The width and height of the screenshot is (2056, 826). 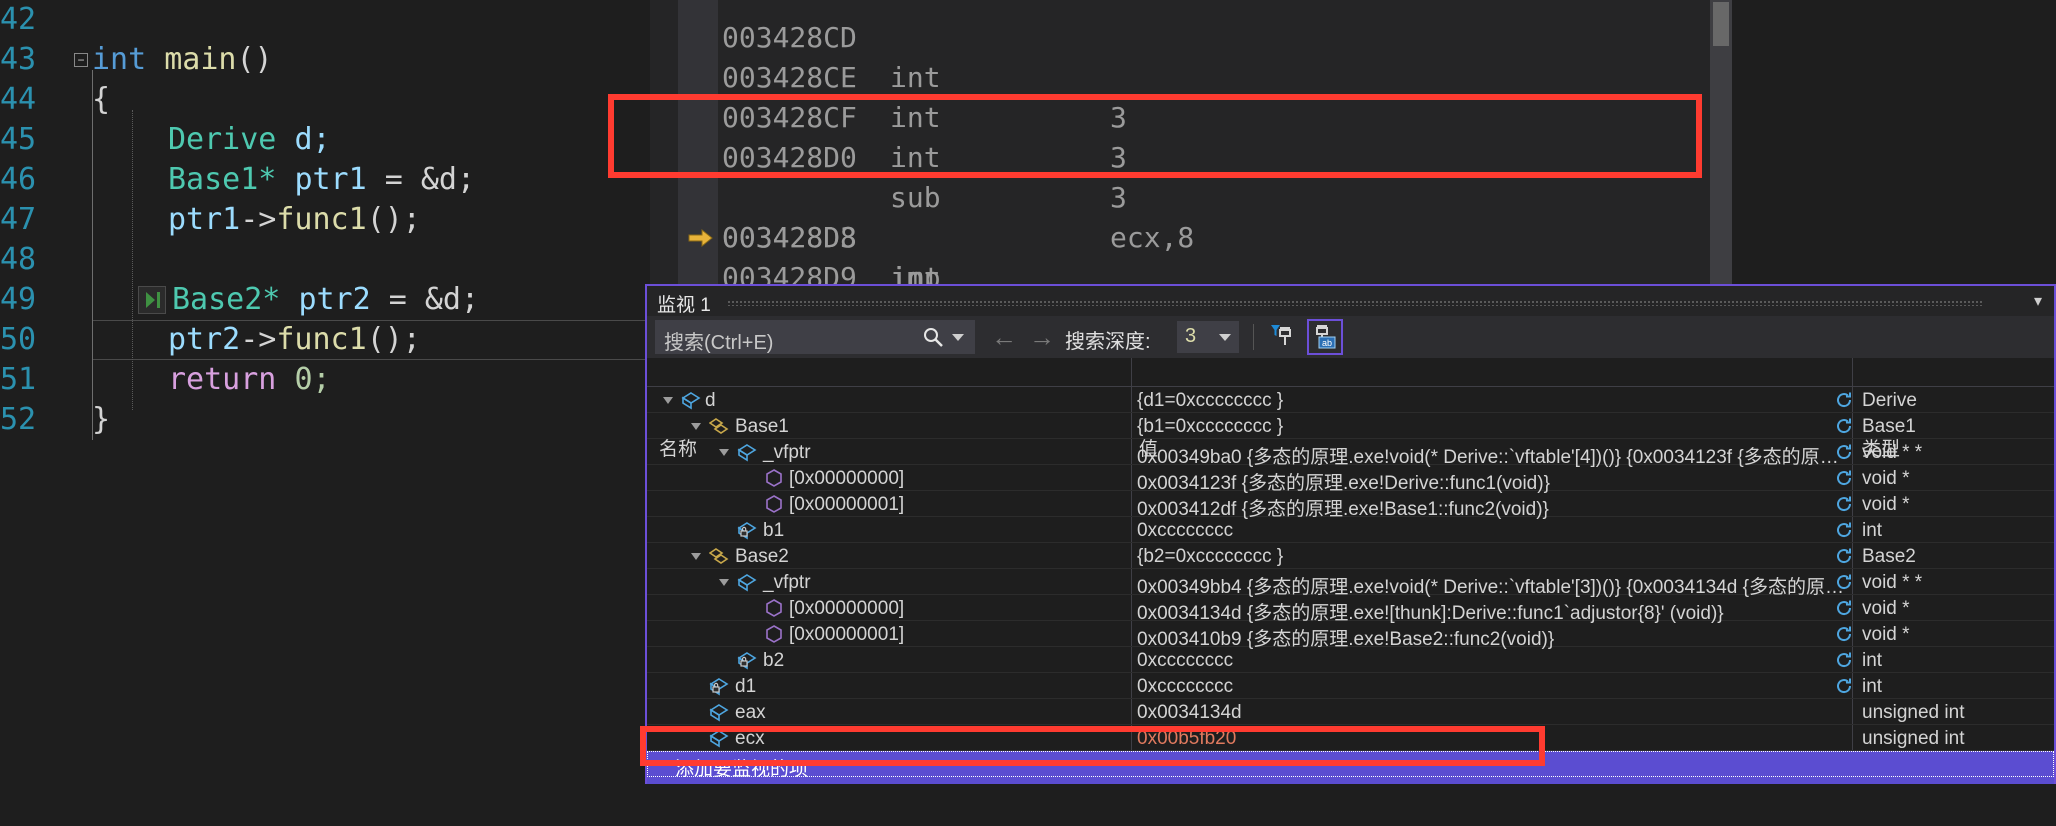 I want to click on watch-toolbar: 搜索(Ctrl+E) ← → 搜索深度: 3 ab, so click(x=1350, y=337).